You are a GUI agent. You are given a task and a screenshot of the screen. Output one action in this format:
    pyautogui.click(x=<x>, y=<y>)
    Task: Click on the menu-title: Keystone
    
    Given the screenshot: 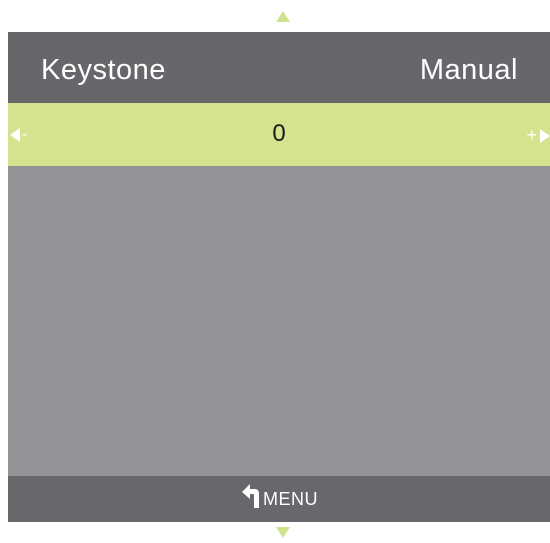 What is the action you would take?
    pyautogui.click(x=103, y=70)
    